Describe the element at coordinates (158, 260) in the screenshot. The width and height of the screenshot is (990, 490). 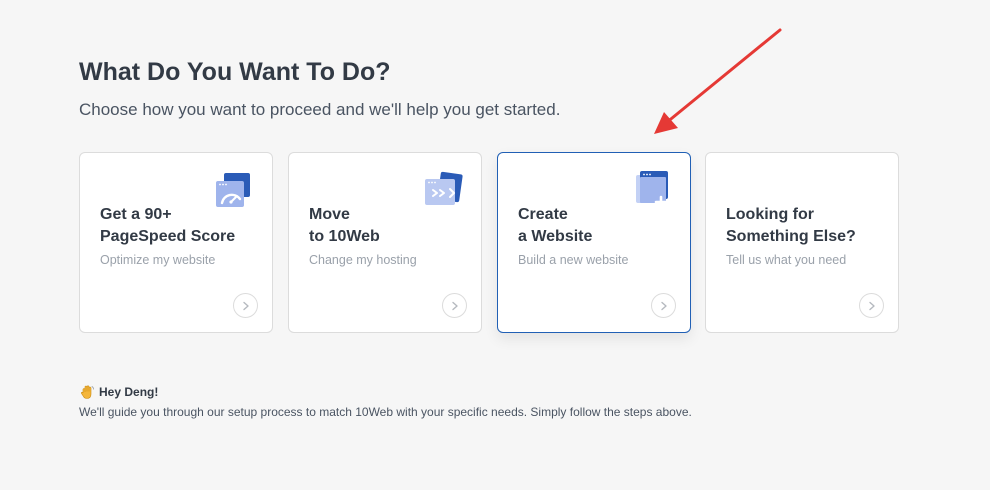
I see `card-description: Optimize my website` at that location.